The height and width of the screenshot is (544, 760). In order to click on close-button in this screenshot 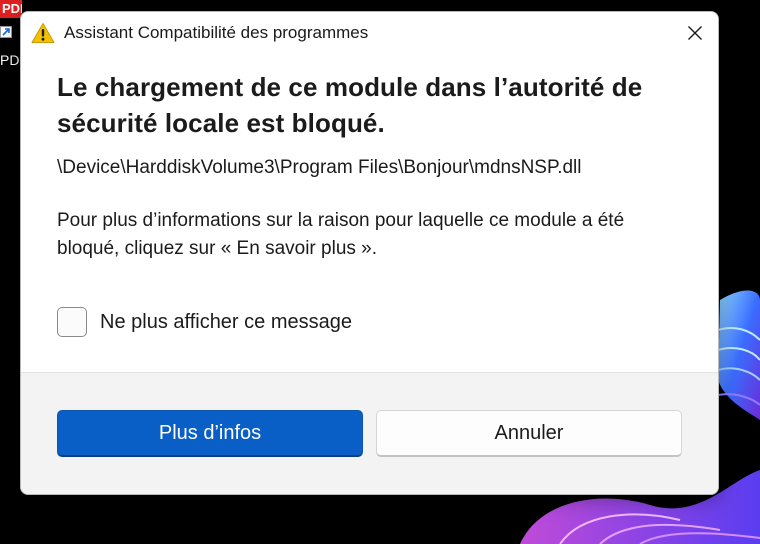, I will do `click(695, 33)`.